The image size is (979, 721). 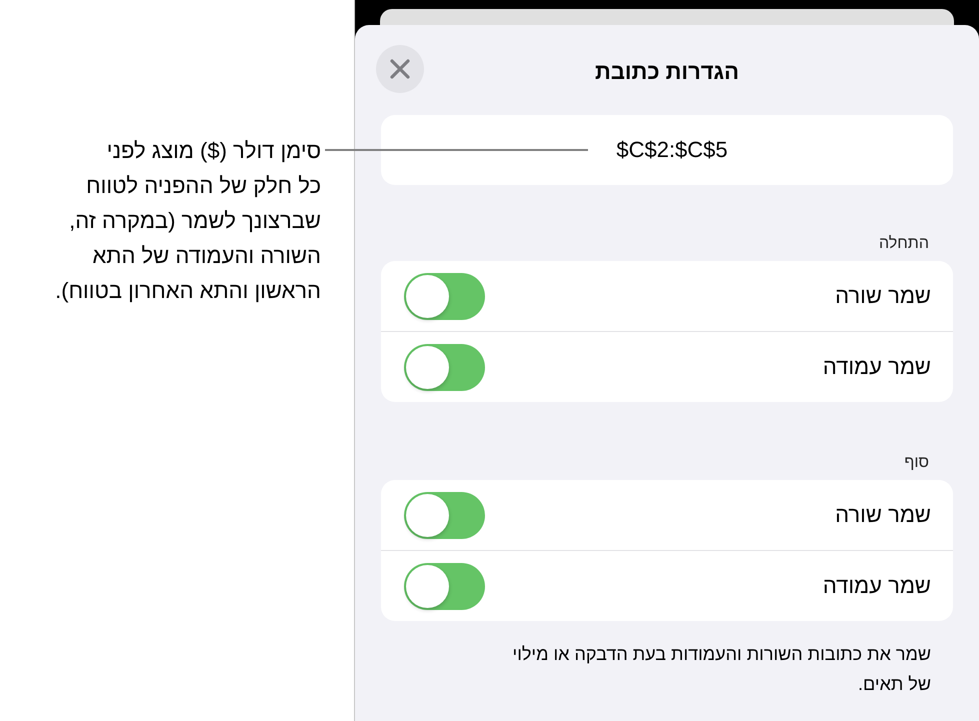 I want to click on section-label: סוף, so click(x=916, y=463).